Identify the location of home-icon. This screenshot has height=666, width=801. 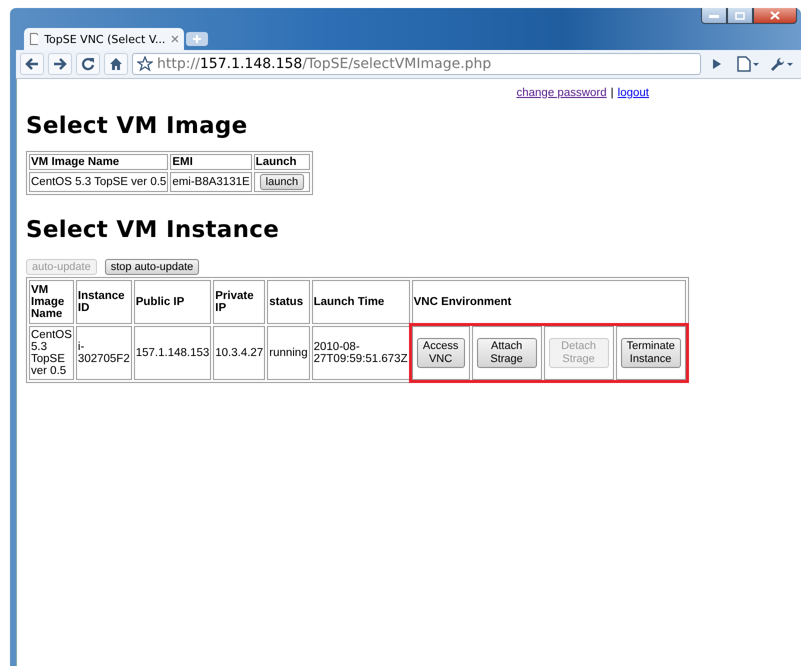
(116, 64).